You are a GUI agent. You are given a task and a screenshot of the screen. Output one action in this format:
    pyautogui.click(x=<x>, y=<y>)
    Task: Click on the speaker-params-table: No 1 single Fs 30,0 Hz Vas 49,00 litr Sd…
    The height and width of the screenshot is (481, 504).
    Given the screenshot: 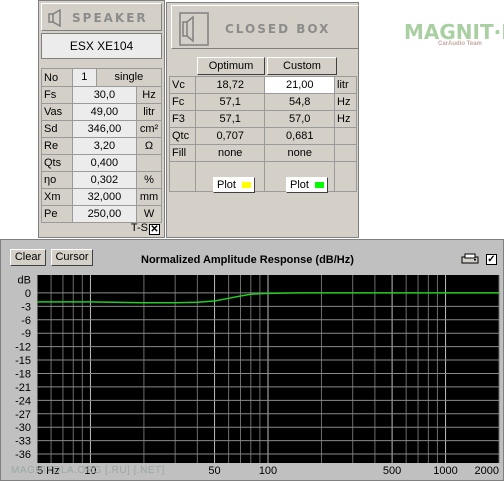 What is the action you would take?
    pyautogui.click(x=102, y=145)
    